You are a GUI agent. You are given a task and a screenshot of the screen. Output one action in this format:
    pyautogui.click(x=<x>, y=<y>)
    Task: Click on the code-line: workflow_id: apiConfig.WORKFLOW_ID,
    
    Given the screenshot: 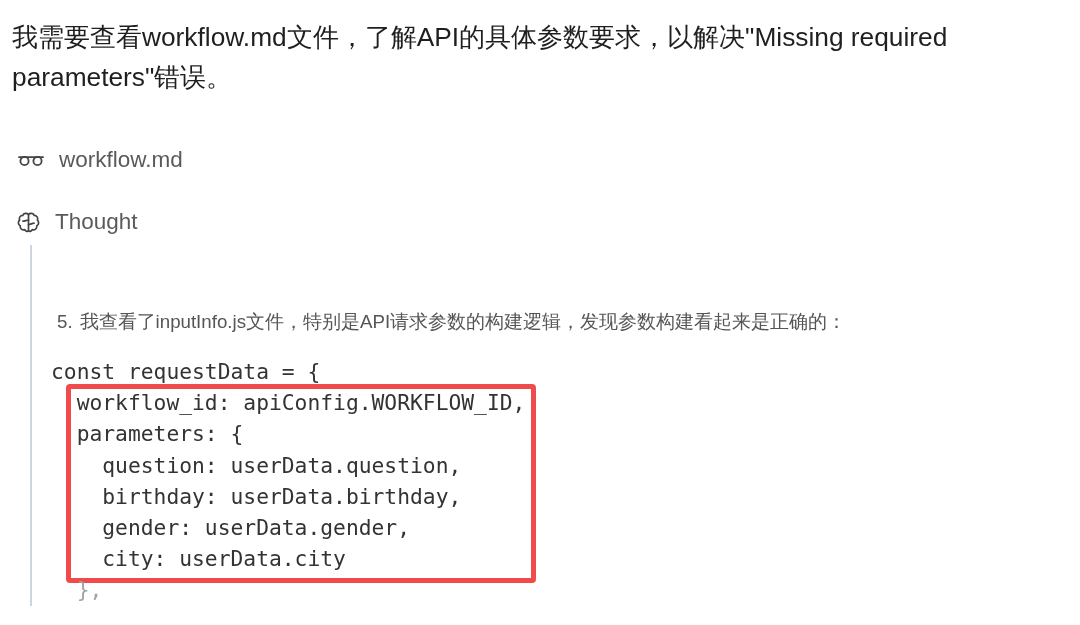 What is the action you would take?
    pyautogui.click(x=300, y=403)
    